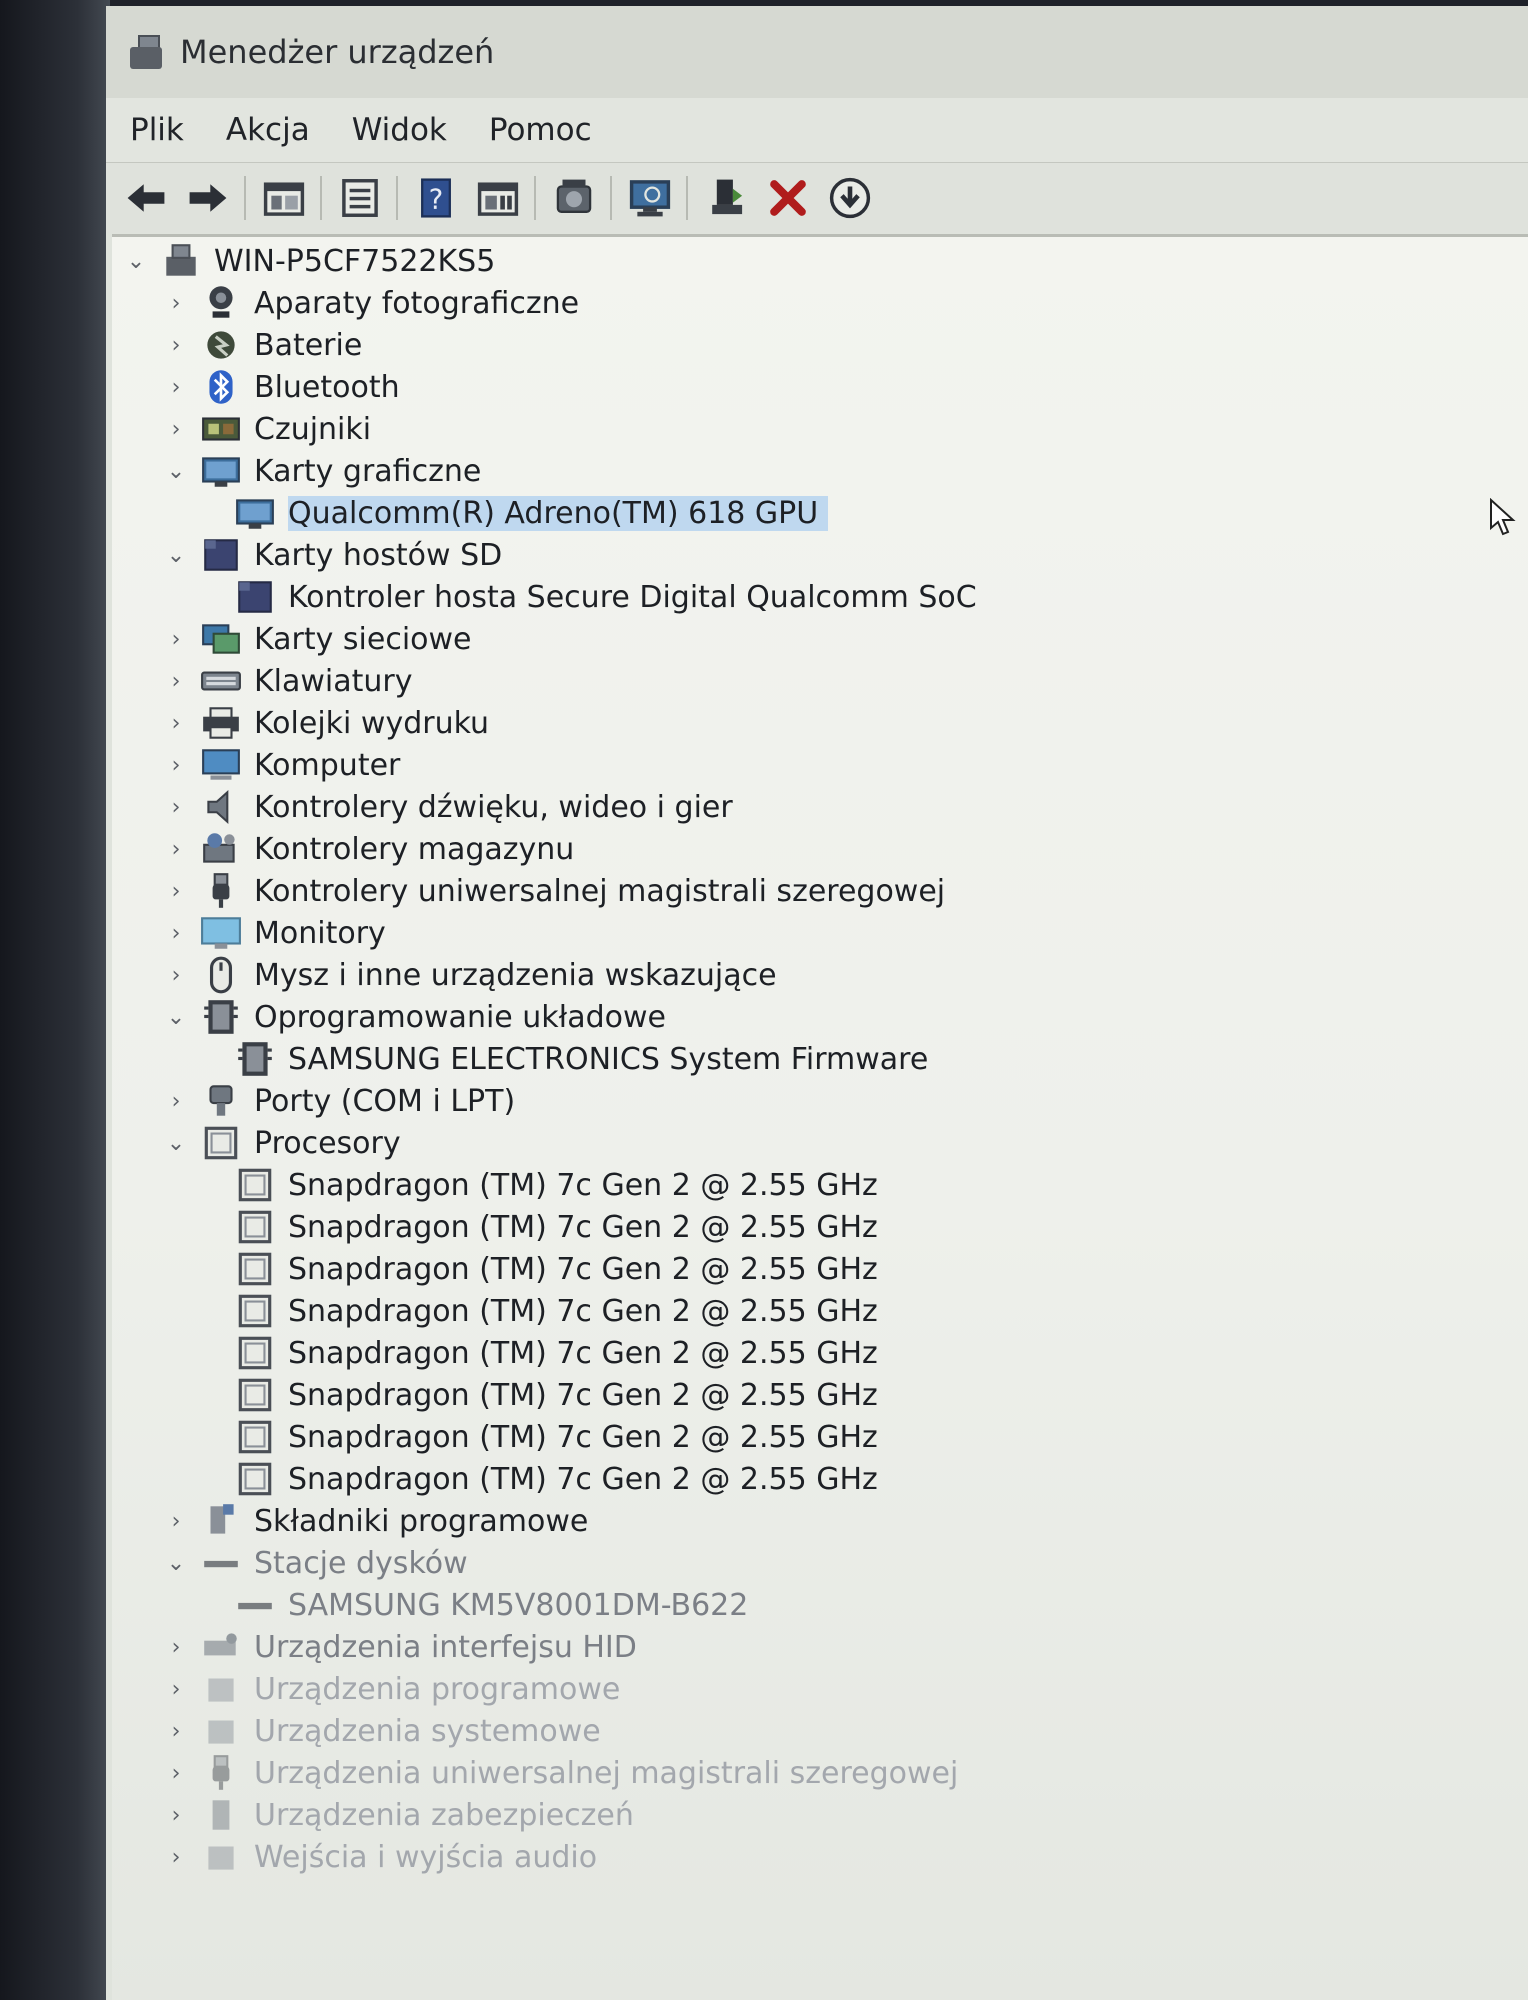 The height and width of the screenshot is (2000, 1528). I want to click on help-button: ?, so click(436, 198).